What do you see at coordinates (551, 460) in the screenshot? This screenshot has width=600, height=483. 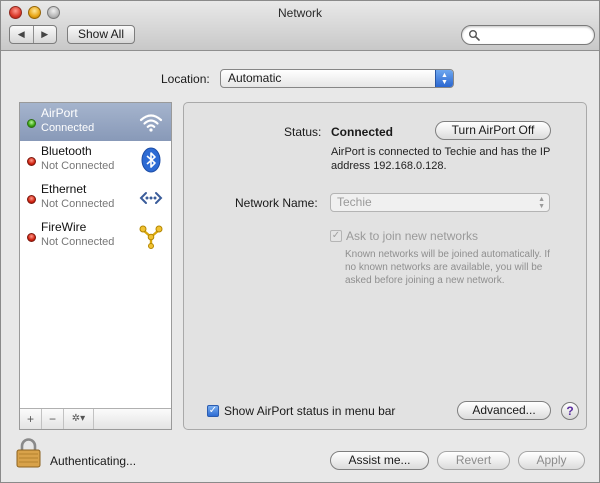 I see `apply-button: Apply` at bounding box center [551, 460].